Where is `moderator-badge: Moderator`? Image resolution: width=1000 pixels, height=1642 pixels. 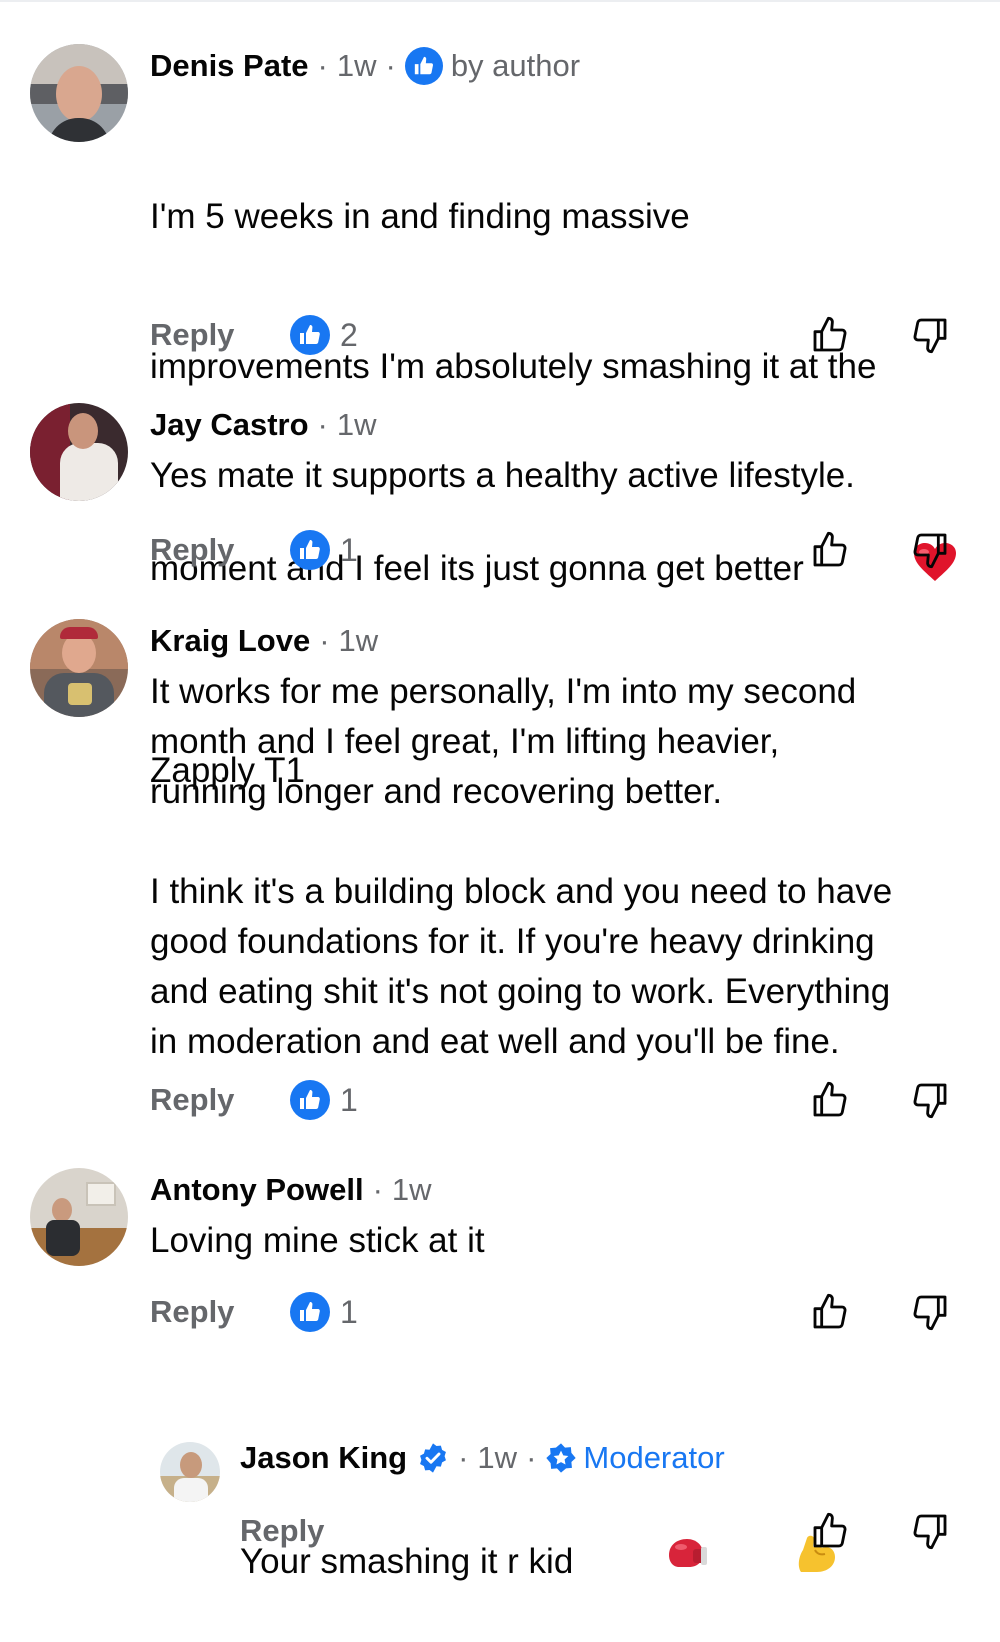
moderator-badge: Moderator is located at coordinates (635, 1458).